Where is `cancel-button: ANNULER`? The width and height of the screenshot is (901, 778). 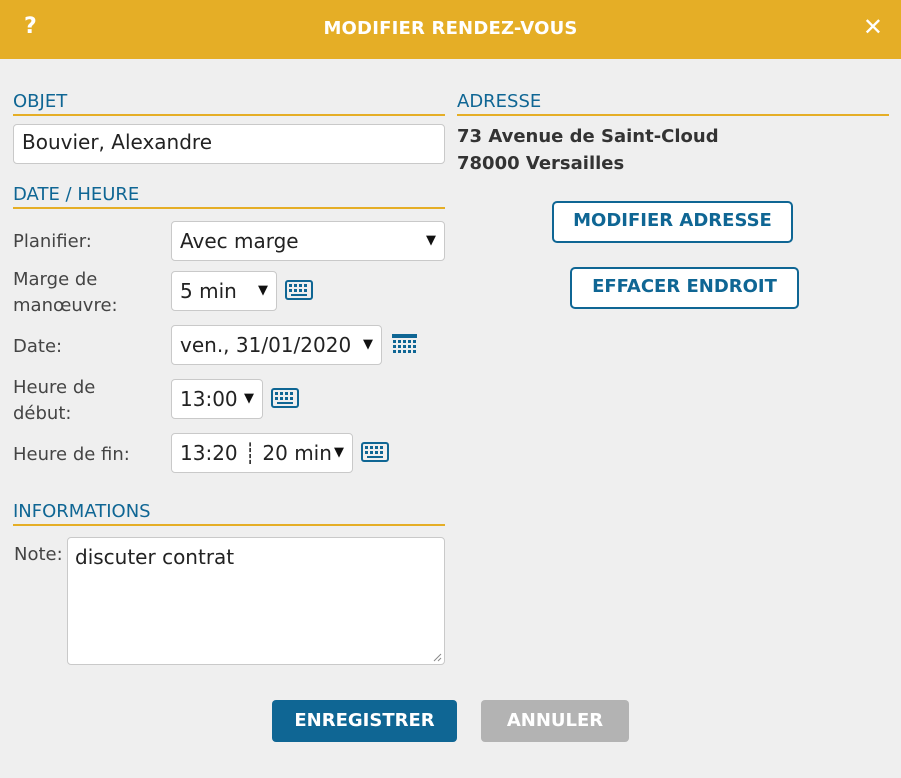 cancel-button: ANNULER is located at coordinates (555, 721).